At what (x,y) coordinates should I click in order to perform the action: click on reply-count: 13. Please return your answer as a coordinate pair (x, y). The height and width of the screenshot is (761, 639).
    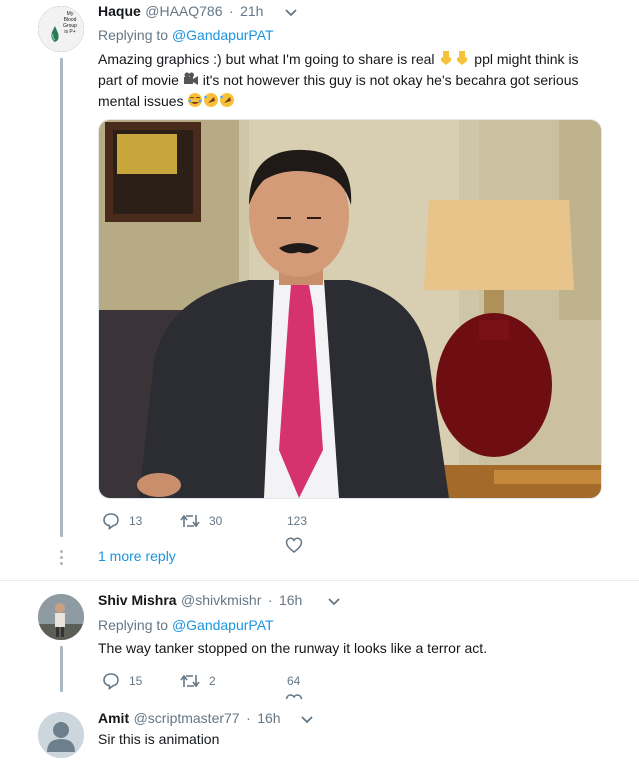
    Looking at the image, I should click on (136, 521).